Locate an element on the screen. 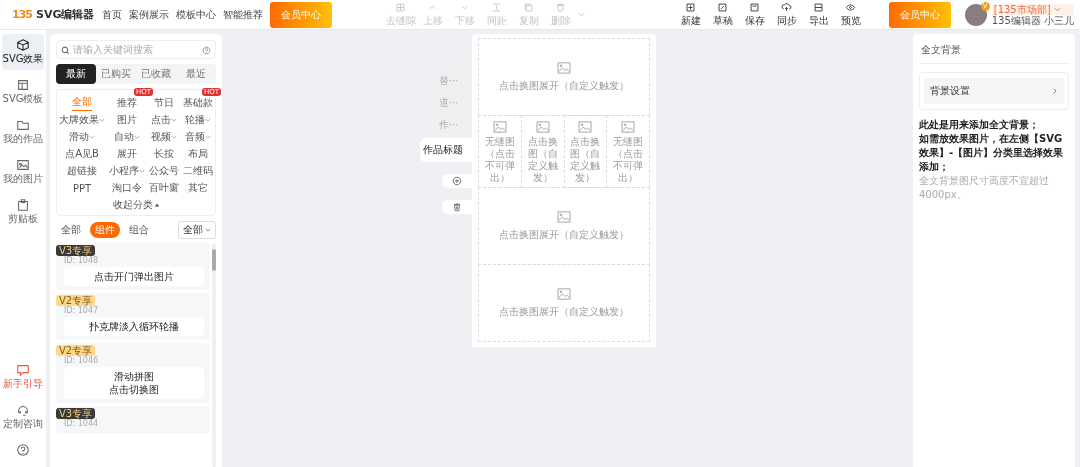 This screenshot has width=1080, height=467. tab: 最新 is located at coordinates (76, 74).